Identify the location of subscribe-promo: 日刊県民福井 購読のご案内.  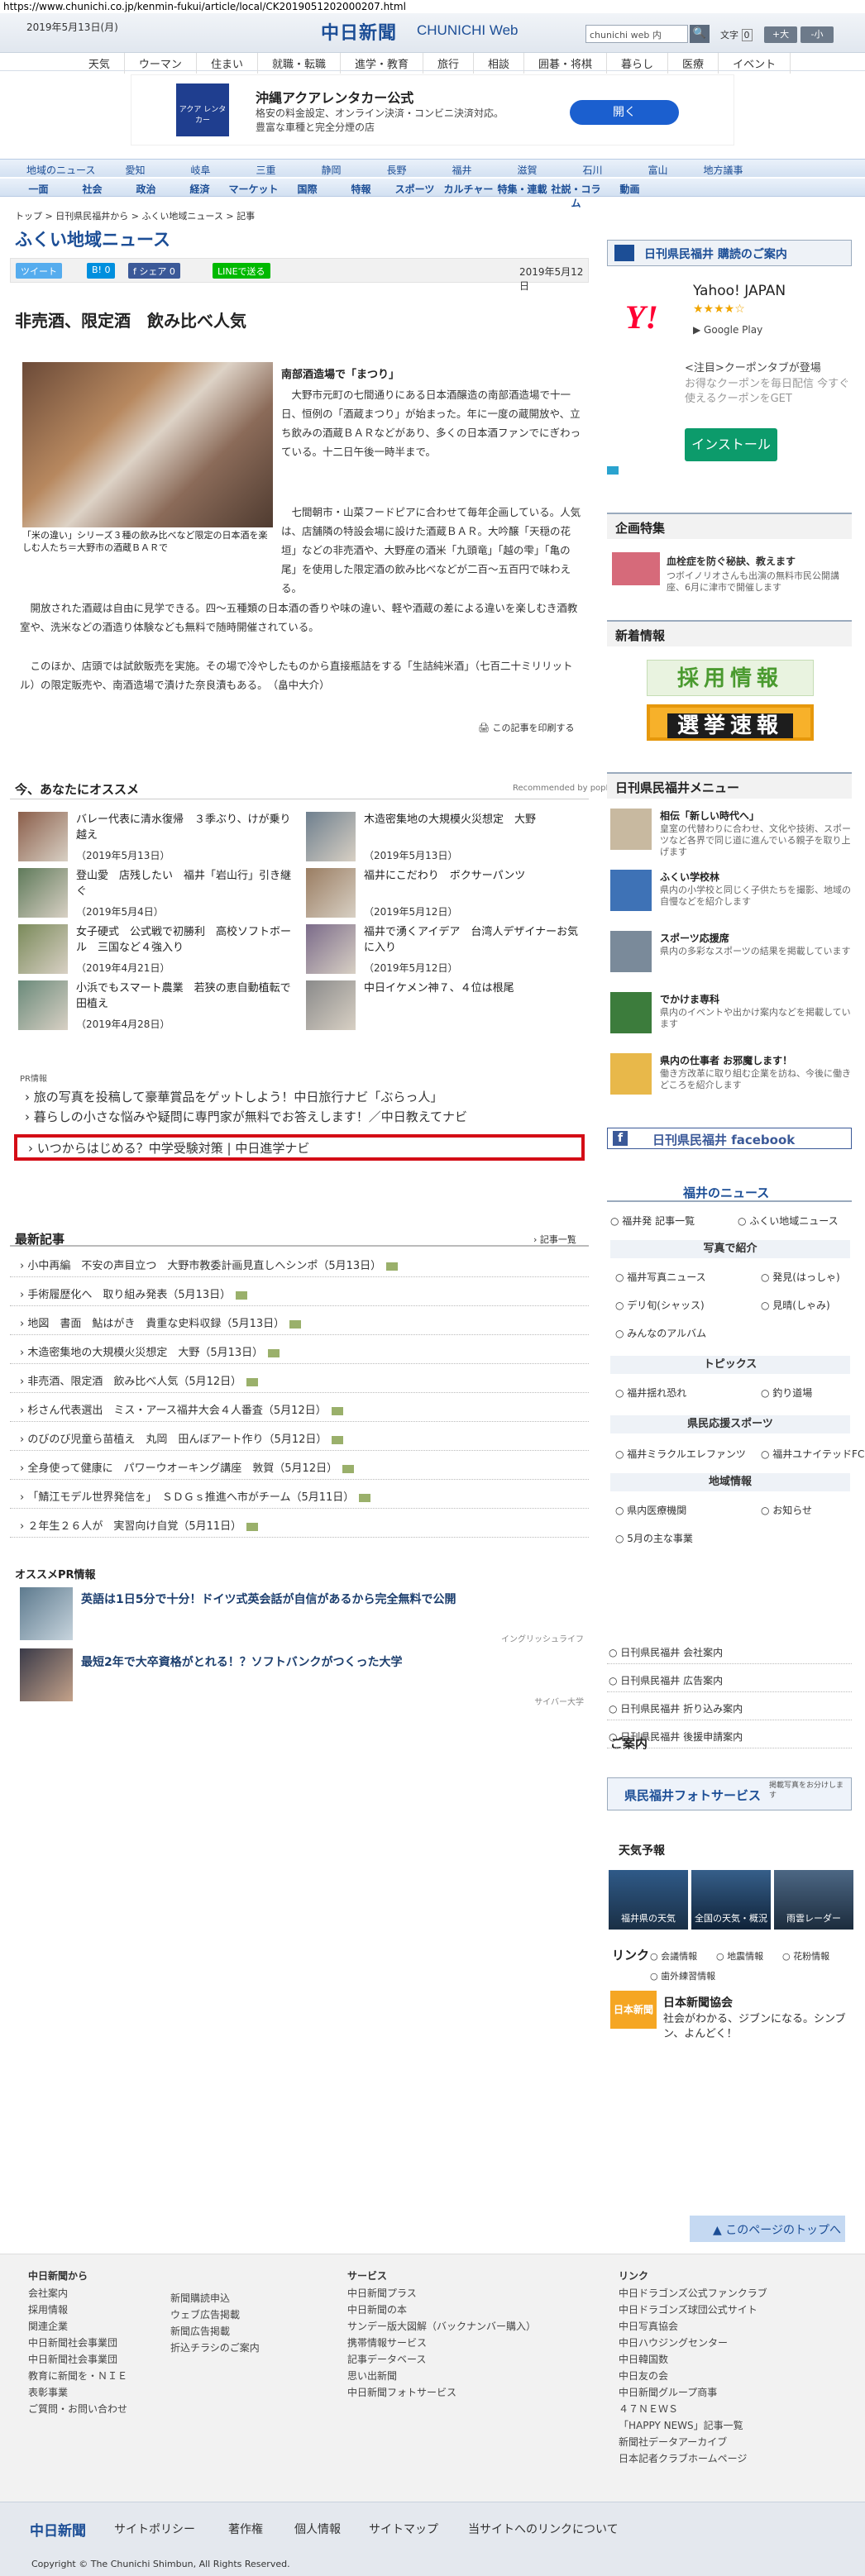
(729, 253).